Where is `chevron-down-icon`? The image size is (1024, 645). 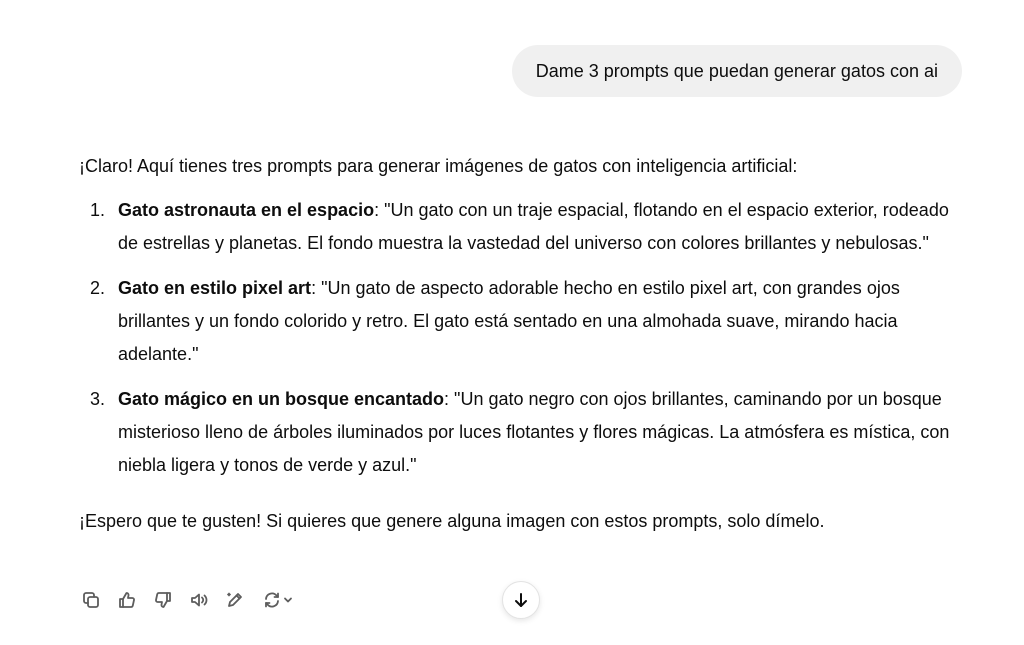
chevron-down-icon is located at coordinates (288, 600).